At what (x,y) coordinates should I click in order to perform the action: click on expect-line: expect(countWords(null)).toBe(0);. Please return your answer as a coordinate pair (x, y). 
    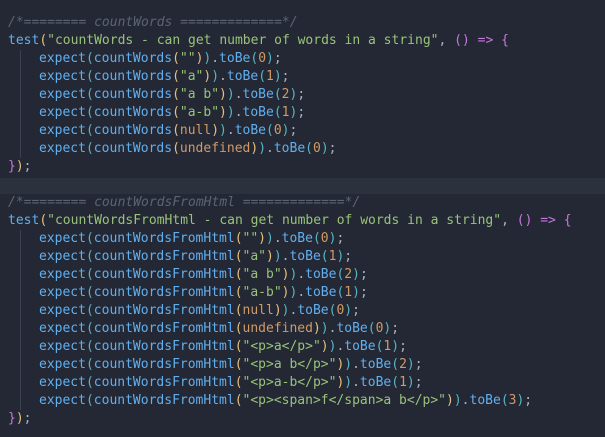
    Looking at the image, I should click on (302, 131).